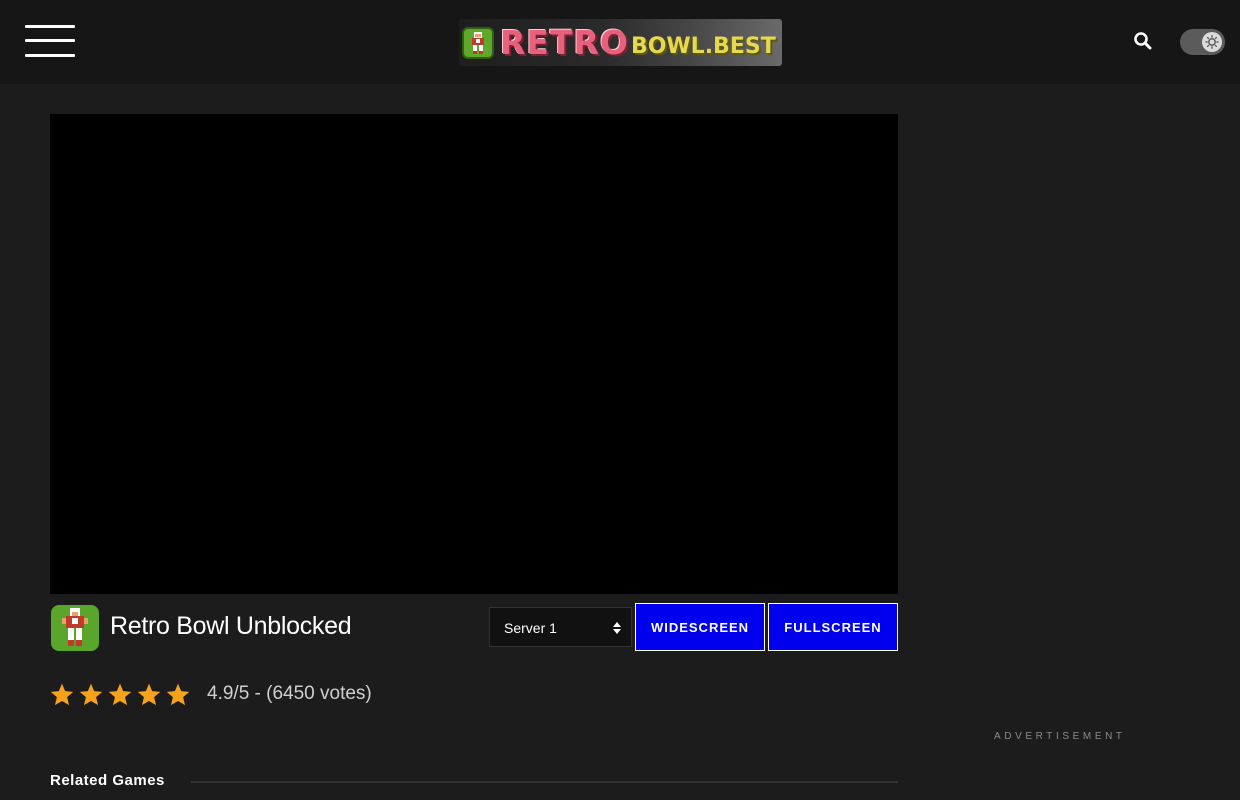 This screenshot has width=1240, height=800. I want to click on sun-icon, so click(1212, 42).